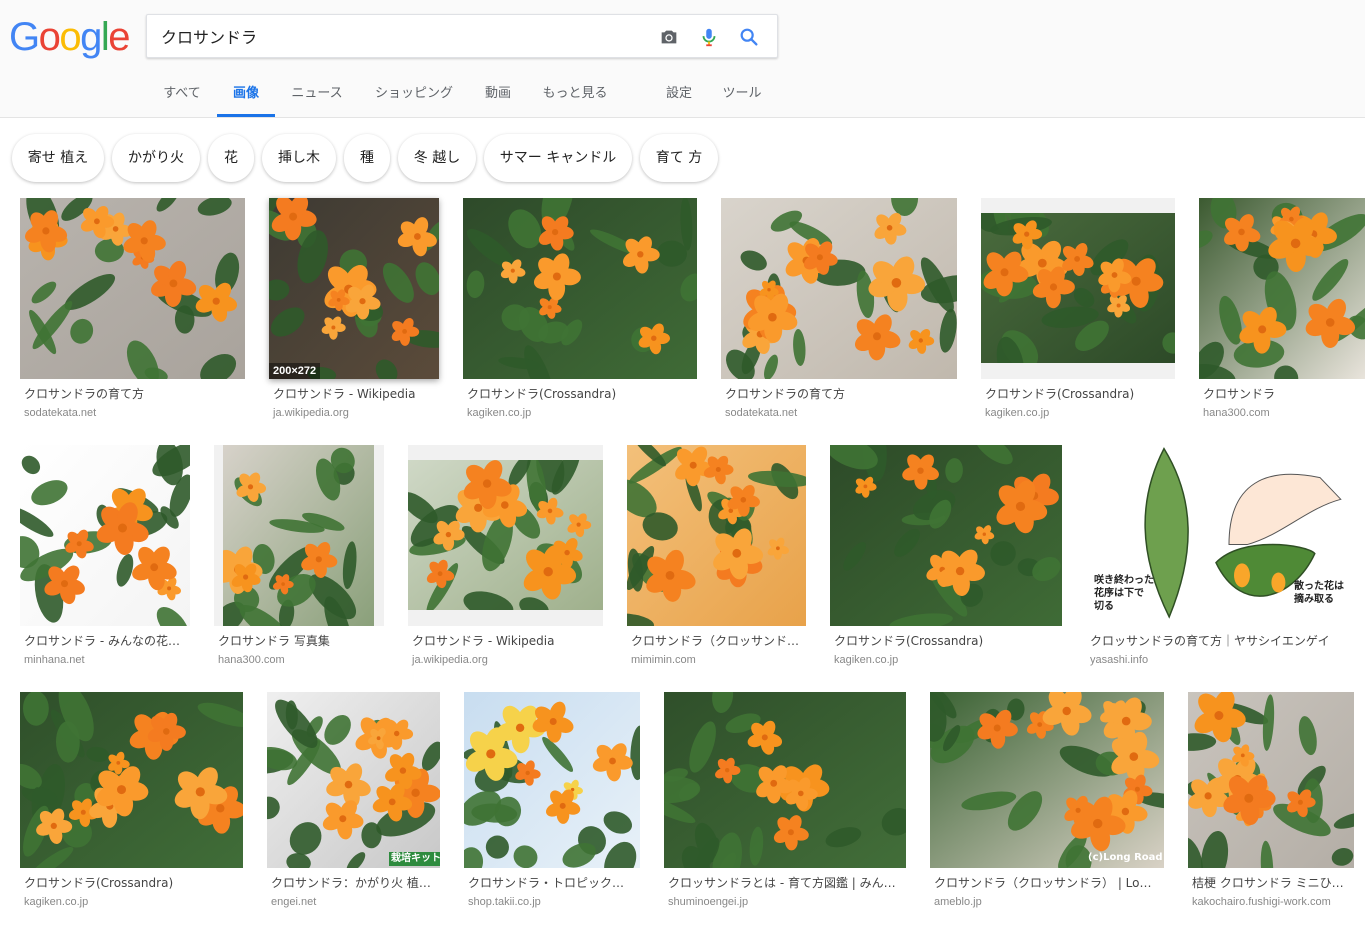  What do you see at coordinates (1218, 641) in the screenshot?
I see `result-title: クロッサンドラの育て方｜ヤサシイエンゲイ` at bounding box center [1218, 641].